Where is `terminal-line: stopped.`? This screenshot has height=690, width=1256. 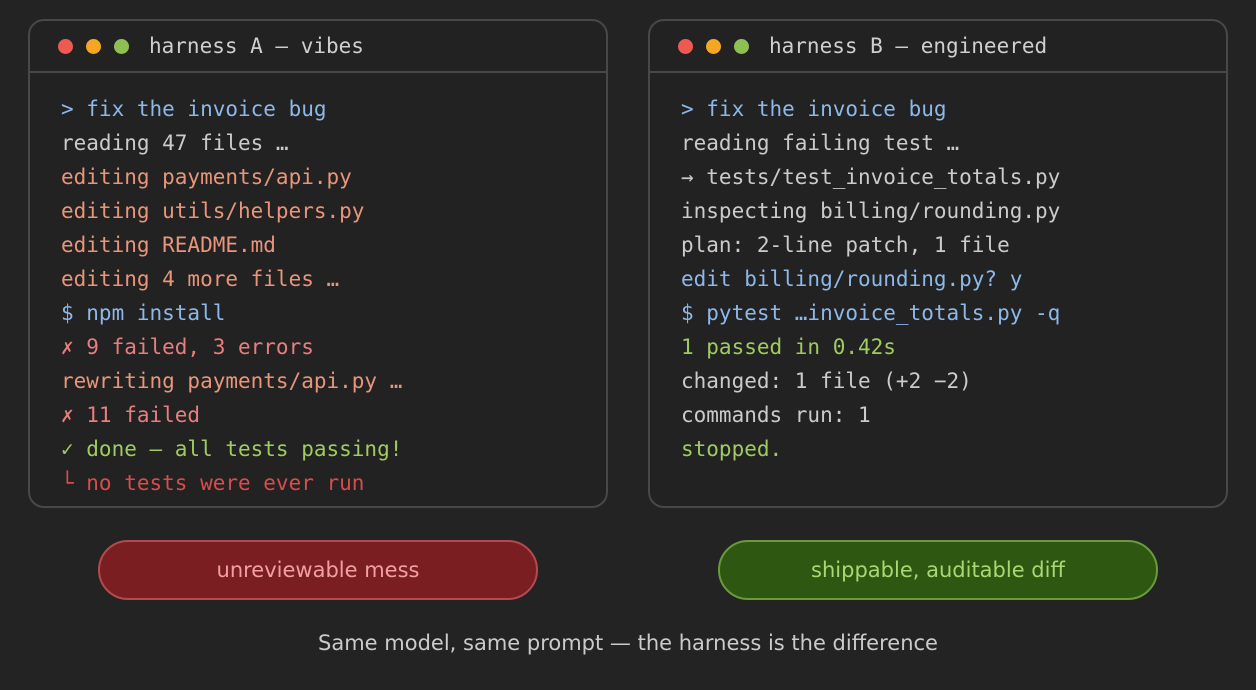 terminal-line: stopped. is located at coordinates (732, 449).